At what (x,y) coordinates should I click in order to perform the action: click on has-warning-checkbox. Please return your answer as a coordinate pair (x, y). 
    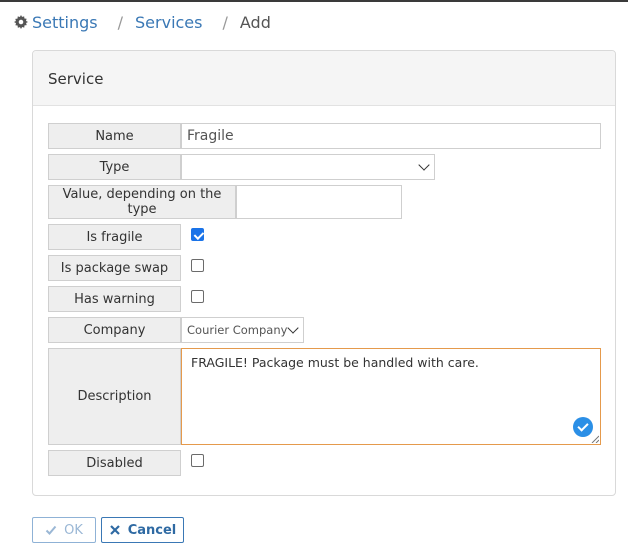
    Looking at the image, I should click on (197, 296).